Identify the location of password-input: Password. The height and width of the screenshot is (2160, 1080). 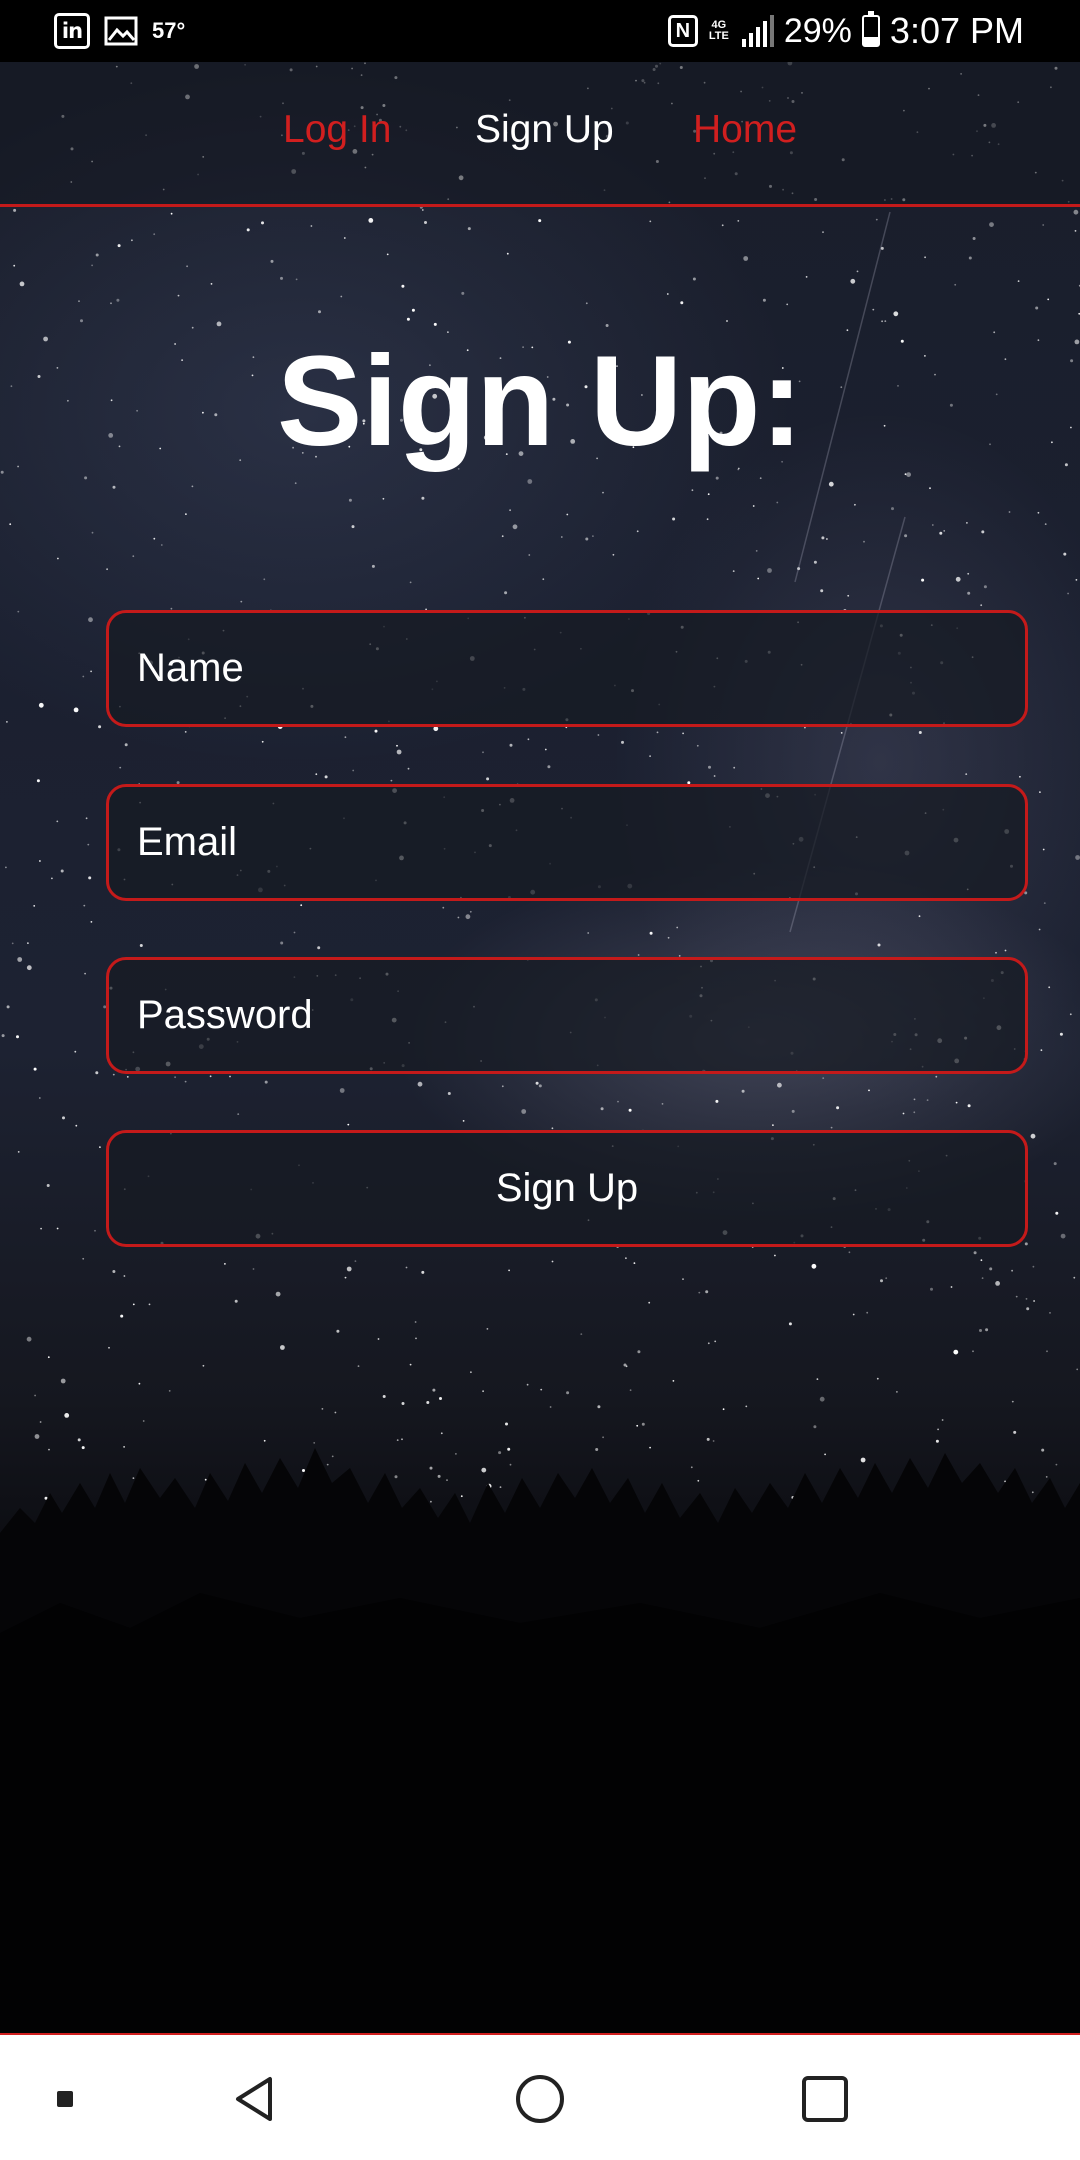
(567, 1015).